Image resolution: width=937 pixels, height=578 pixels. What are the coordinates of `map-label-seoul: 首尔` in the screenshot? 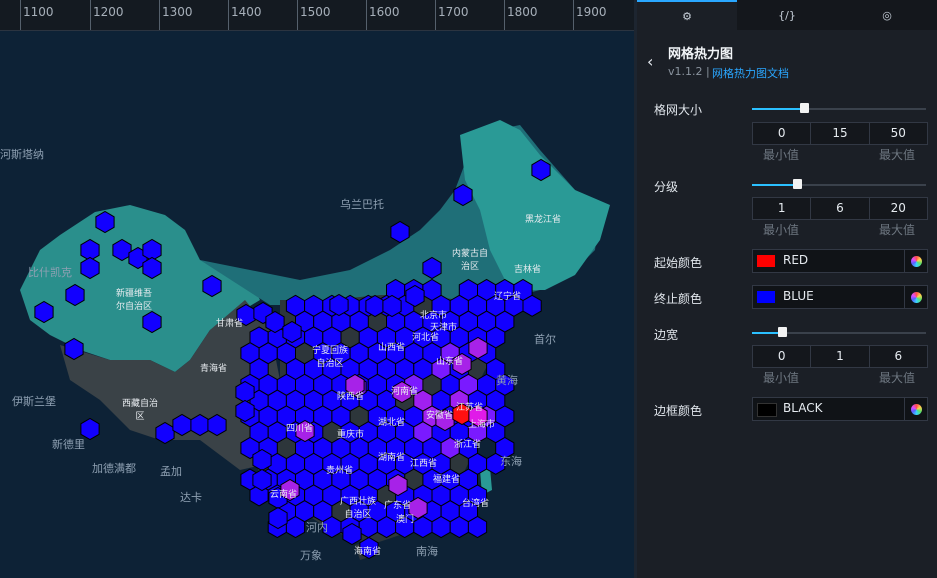 It's located at (545, 339).